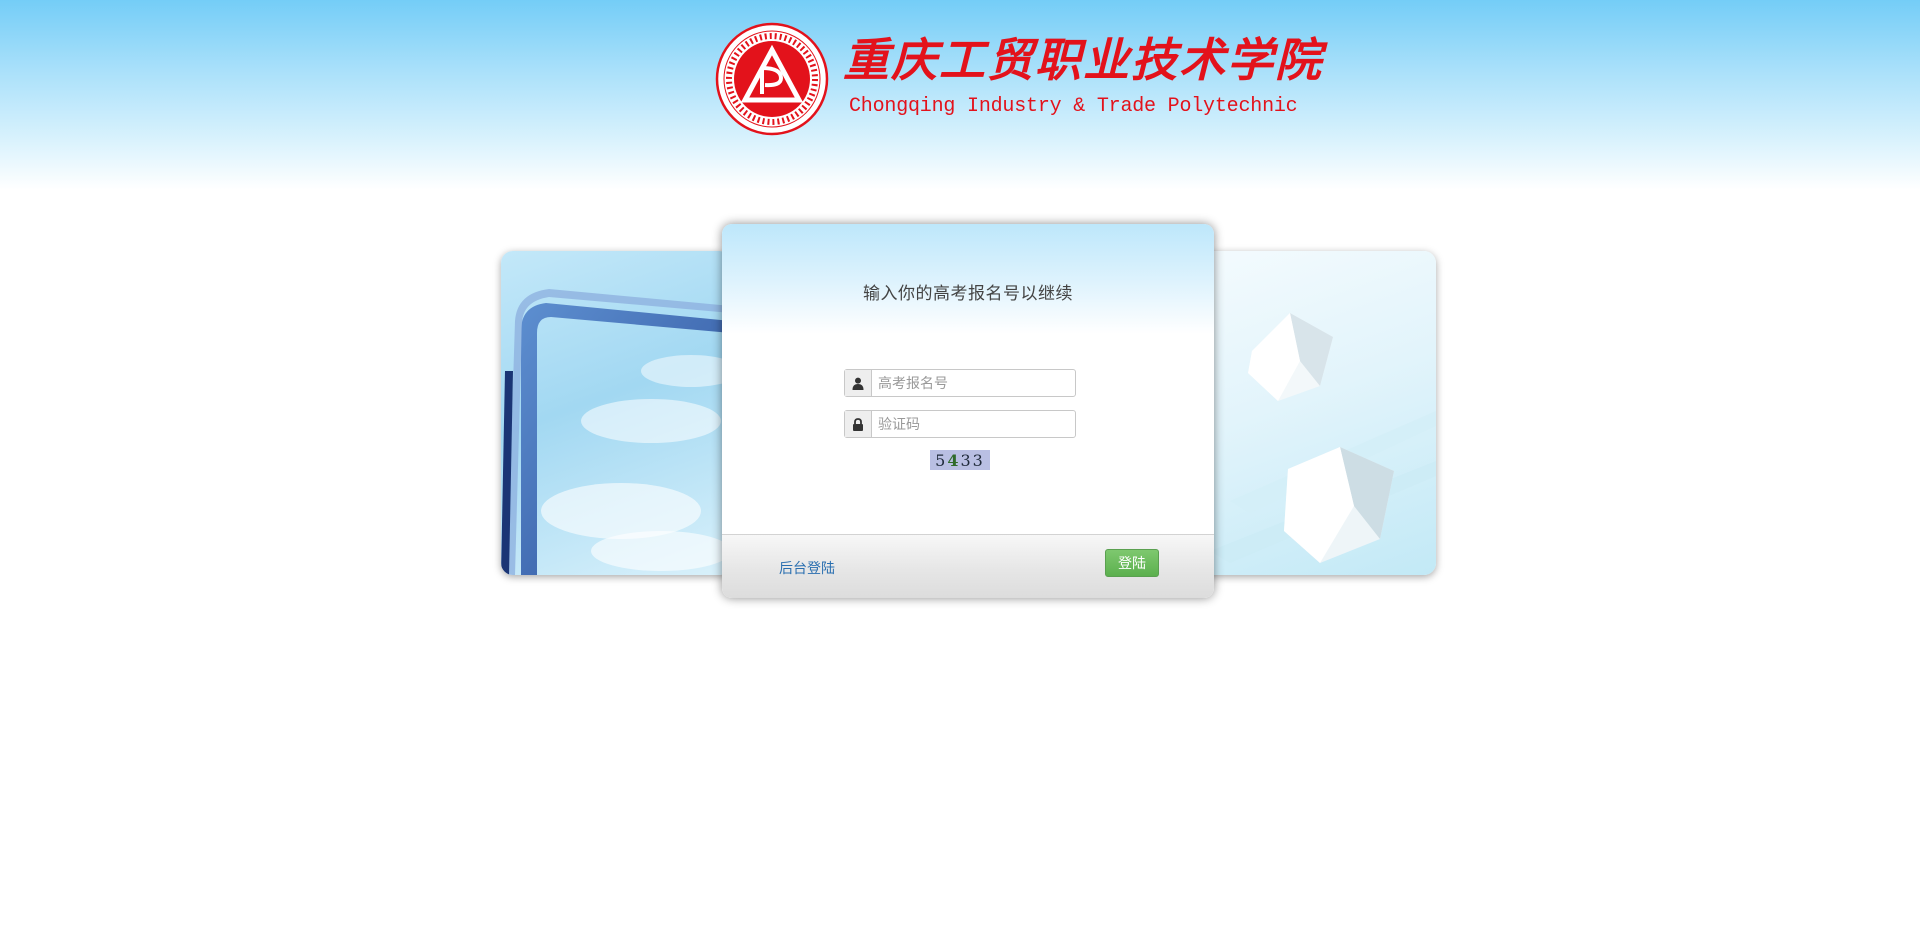 This screenshot has height=926, width=1920. Describe the element at coordinates (858, 424) in the screenshot. I see `lock-icon` at that location.